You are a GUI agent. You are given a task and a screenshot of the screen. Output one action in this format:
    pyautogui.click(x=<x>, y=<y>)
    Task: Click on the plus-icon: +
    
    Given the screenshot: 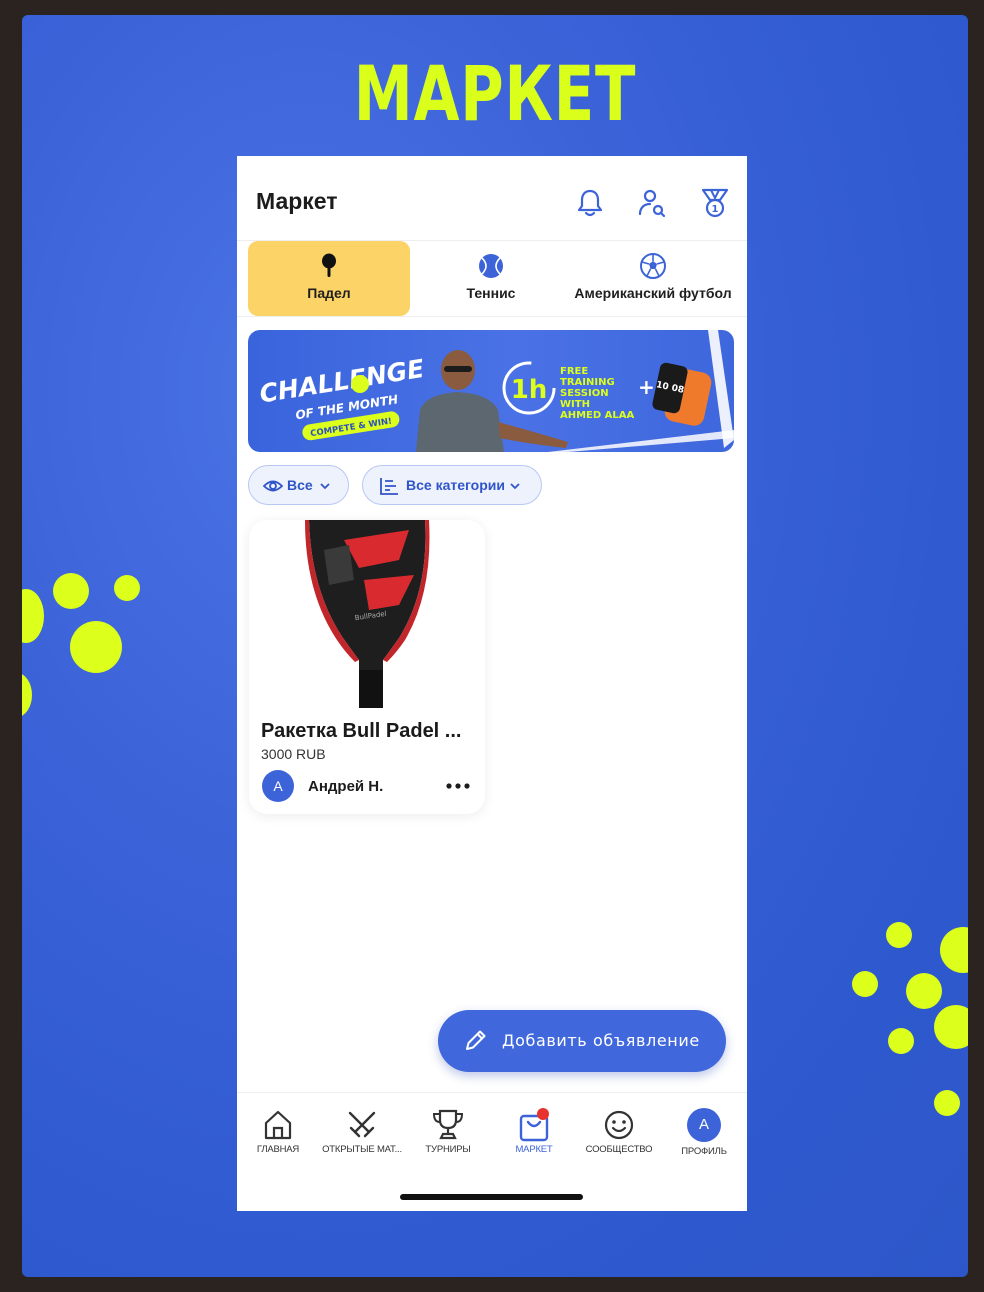 What is the action you would take?
    pyautogui.click(x=646, y=387)
    